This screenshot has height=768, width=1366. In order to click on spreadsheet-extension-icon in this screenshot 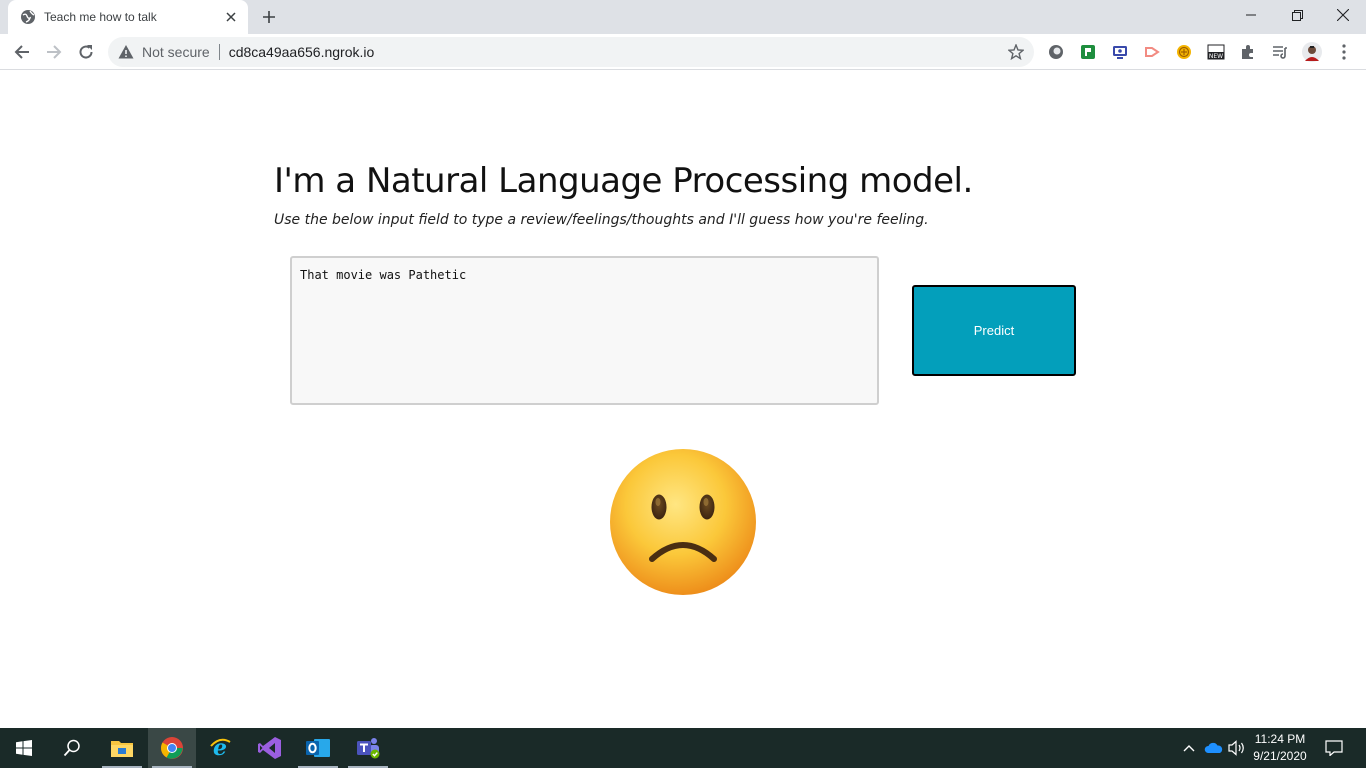, I will do `click(1088, 52)`.